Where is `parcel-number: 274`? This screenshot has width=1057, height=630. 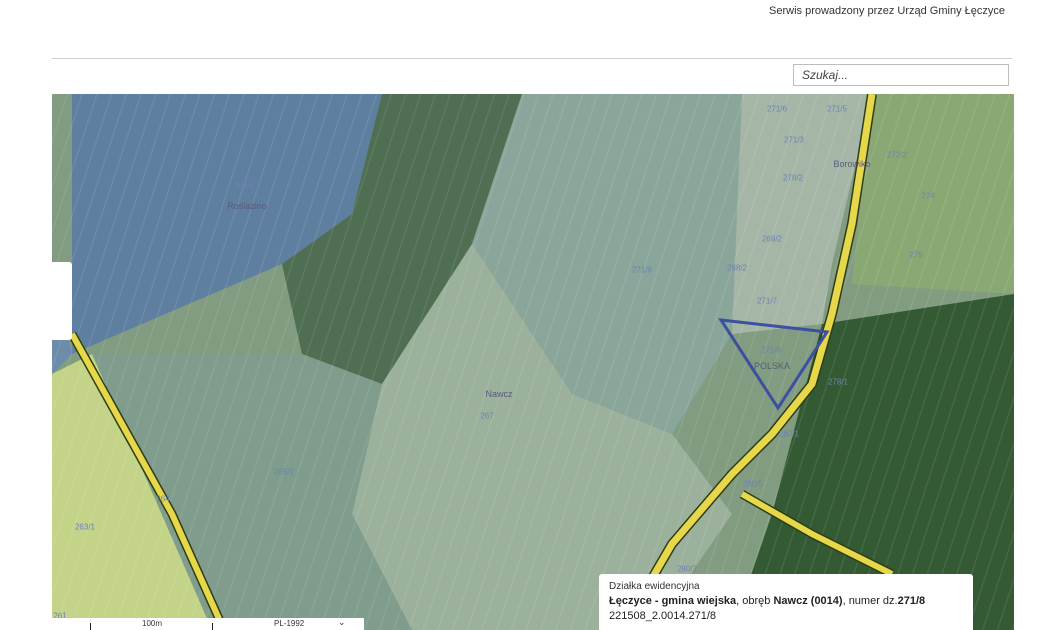 parcel-number: 274 is located at coordinates (928, 196).